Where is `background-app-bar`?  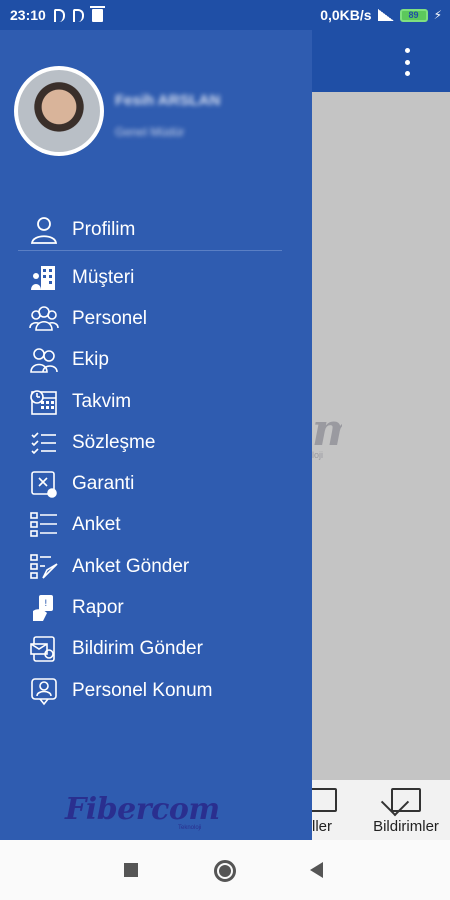 background-app-bar is located at coordinates (381, 61).